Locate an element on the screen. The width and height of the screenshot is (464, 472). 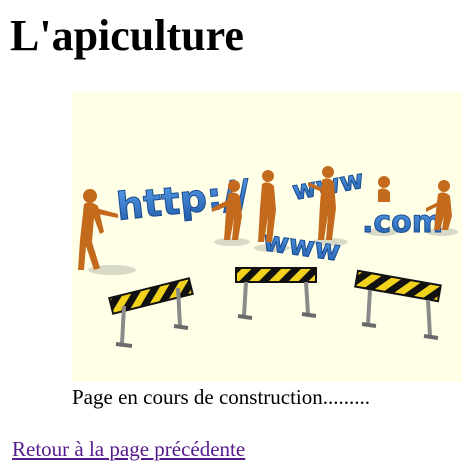
com-letters: .com is located at coordinates (402, 222).